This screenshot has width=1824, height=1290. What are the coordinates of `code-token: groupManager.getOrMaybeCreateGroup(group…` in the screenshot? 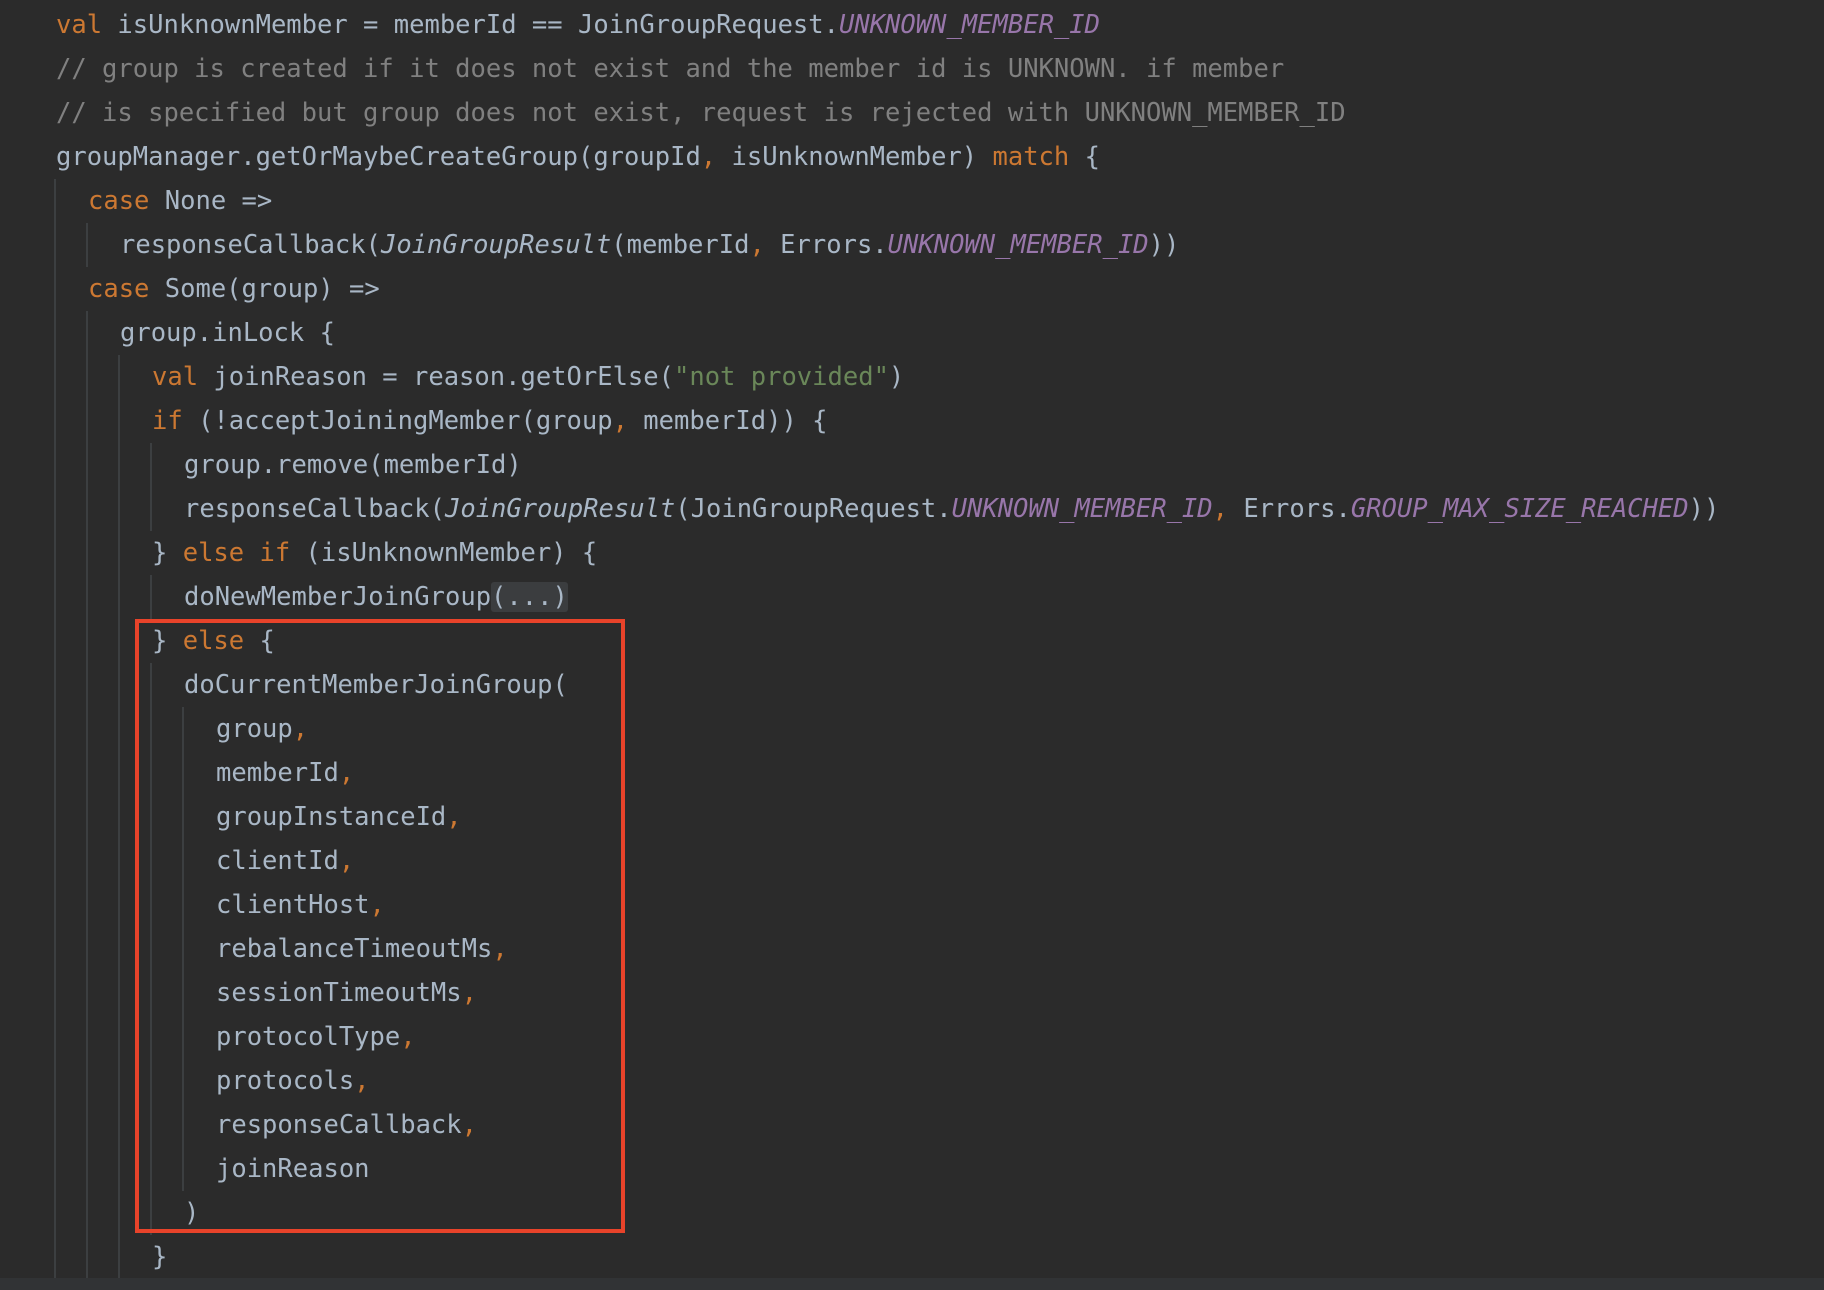 It's located at (378, 157).